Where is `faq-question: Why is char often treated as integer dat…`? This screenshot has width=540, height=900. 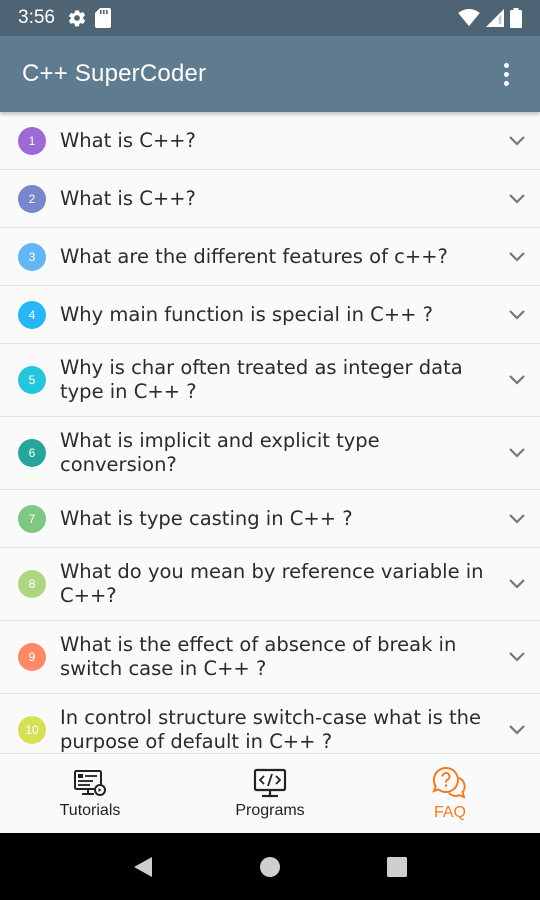
faq-question: Why is char often treated as integer dat… is located at coordinates (261, 379).